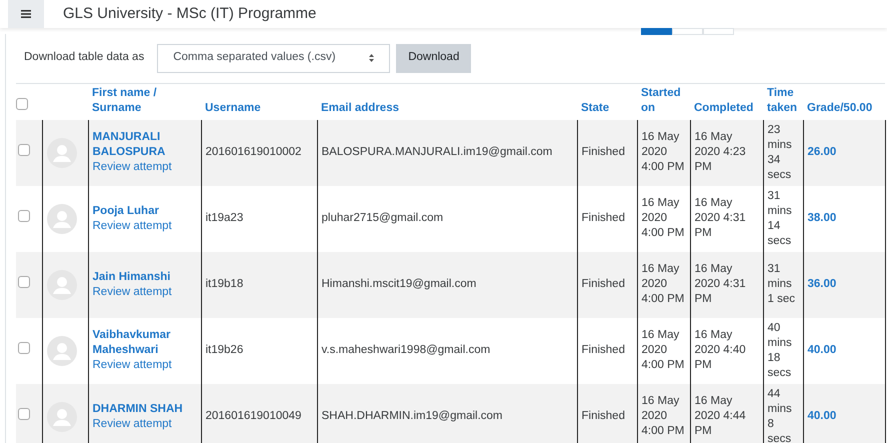  Describe the element at coordinates (780, 350) in the screenshot. I see `table-cell: 40 mins 18 secs` at that location.